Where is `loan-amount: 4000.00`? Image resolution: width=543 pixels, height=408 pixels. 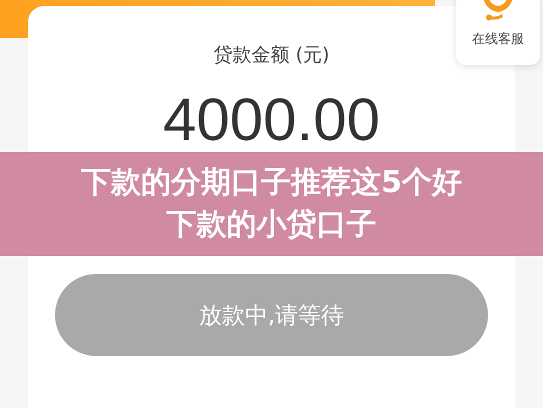 loan-amount: 4000.00 is located at coordinates (271, 120).